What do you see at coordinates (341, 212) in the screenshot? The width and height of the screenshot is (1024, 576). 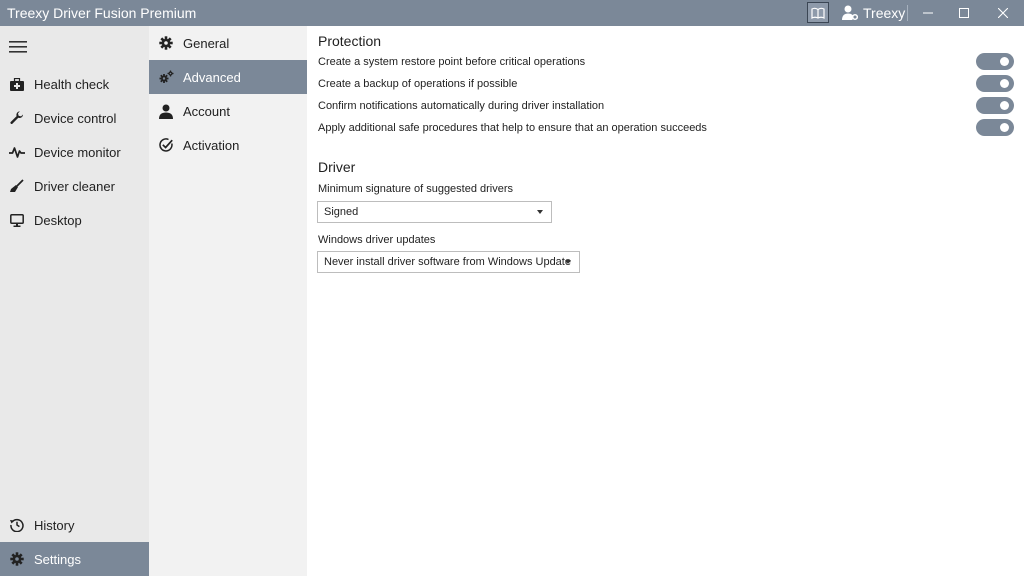 I see `signature-select-value: Signed` at bounding box center [341, 212].